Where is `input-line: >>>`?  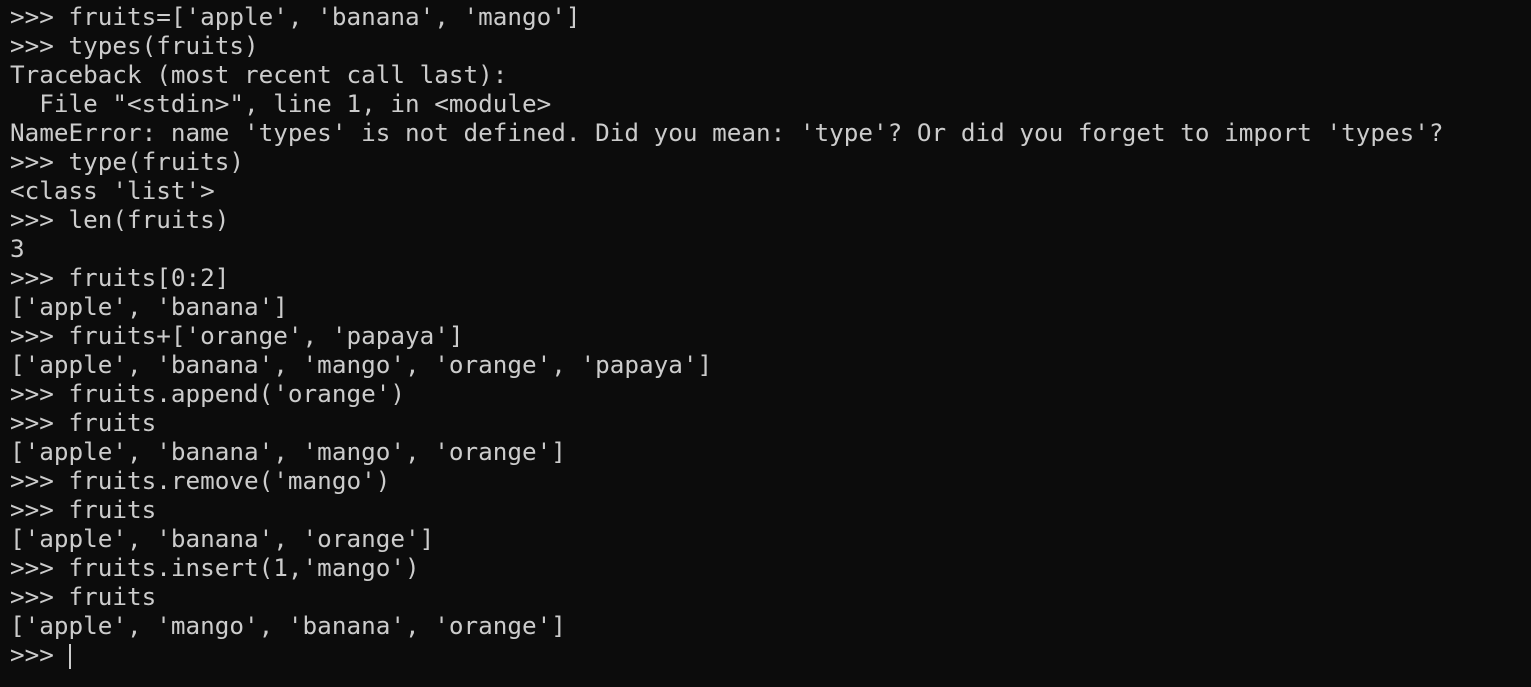 input-line: >>> is located at coordinates (727, 654).